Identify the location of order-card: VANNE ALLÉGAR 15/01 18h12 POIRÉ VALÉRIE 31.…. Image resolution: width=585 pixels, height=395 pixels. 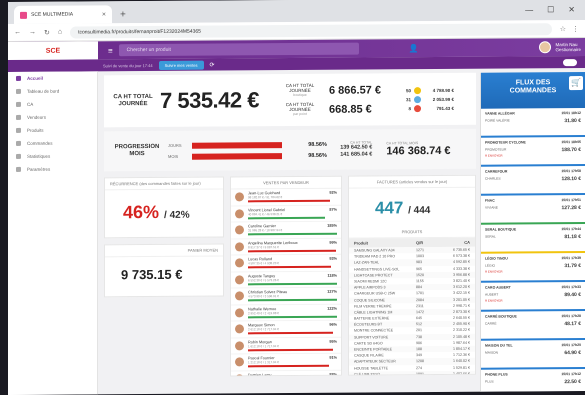
(533, 122).